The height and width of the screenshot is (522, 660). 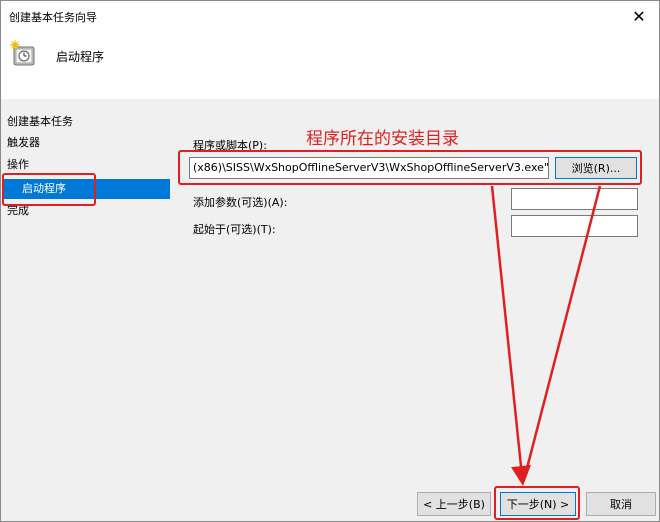 What do you see at coordinates (88, 165) in the screenshot?
I see `sidebar-item-action: 操作` at bounding box center [88, 165].